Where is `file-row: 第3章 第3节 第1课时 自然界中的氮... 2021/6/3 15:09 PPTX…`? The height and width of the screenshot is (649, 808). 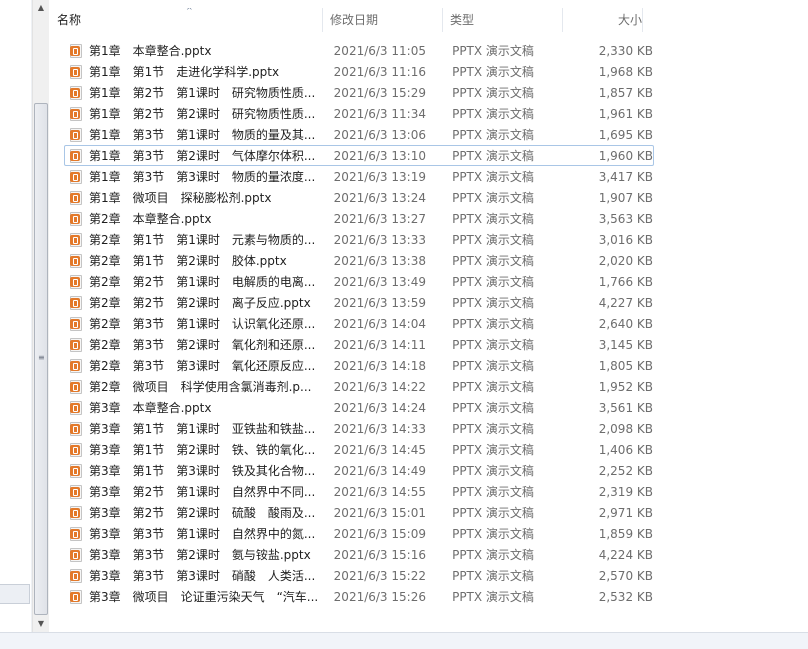
file-row: 第3章 第3节 第1课时 自然界中的氮... 2021/6/3 15:09 PPTX… is located at coordinates (359, 533).